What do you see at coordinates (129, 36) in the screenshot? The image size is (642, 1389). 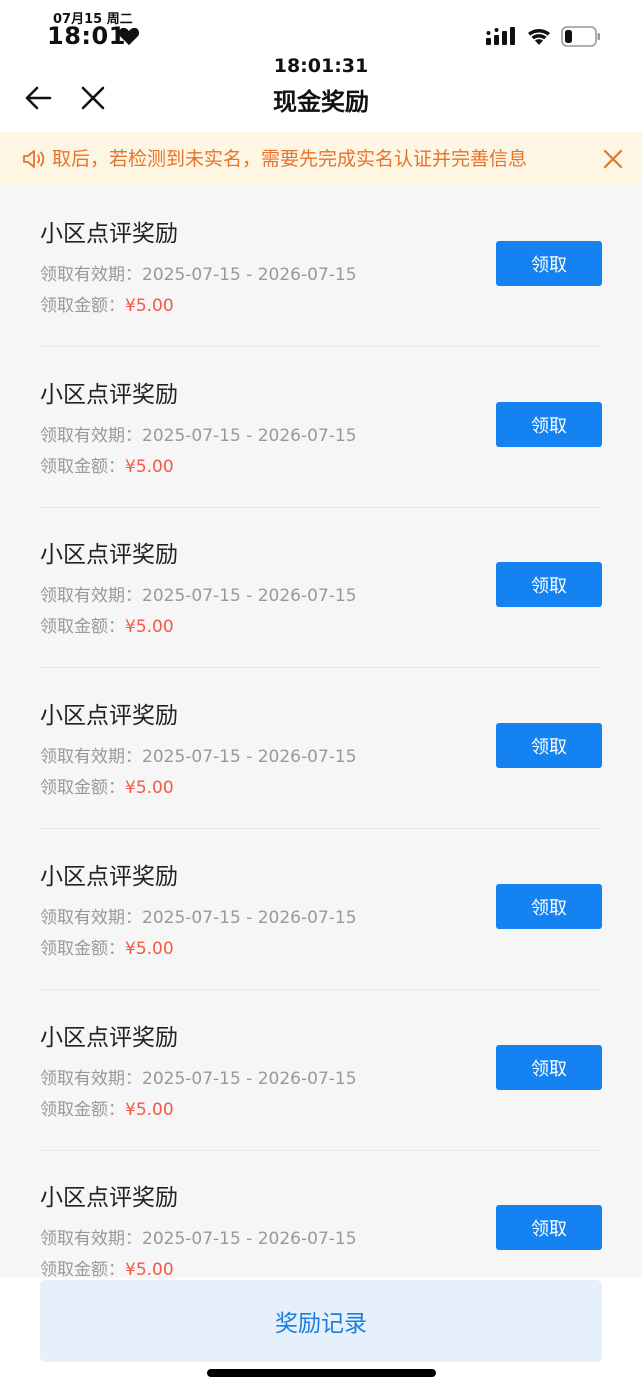 I see `heart-icon` at bounding box center [129, 36].